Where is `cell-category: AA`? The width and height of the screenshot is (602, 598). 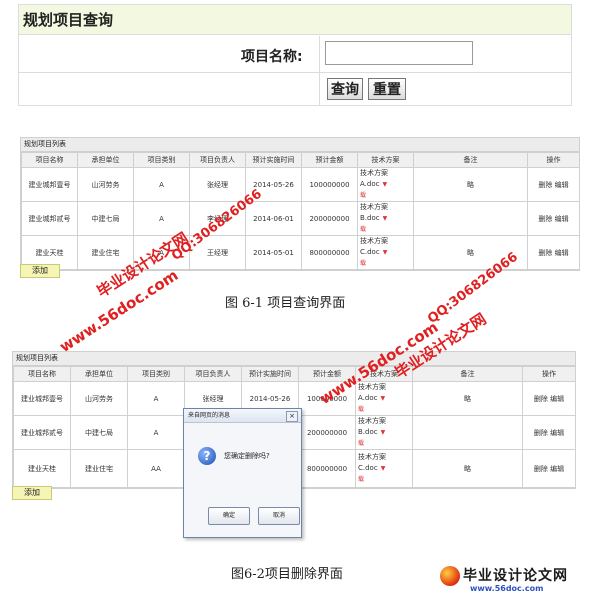 cell-category: AA is located at coordinates (156, 468).